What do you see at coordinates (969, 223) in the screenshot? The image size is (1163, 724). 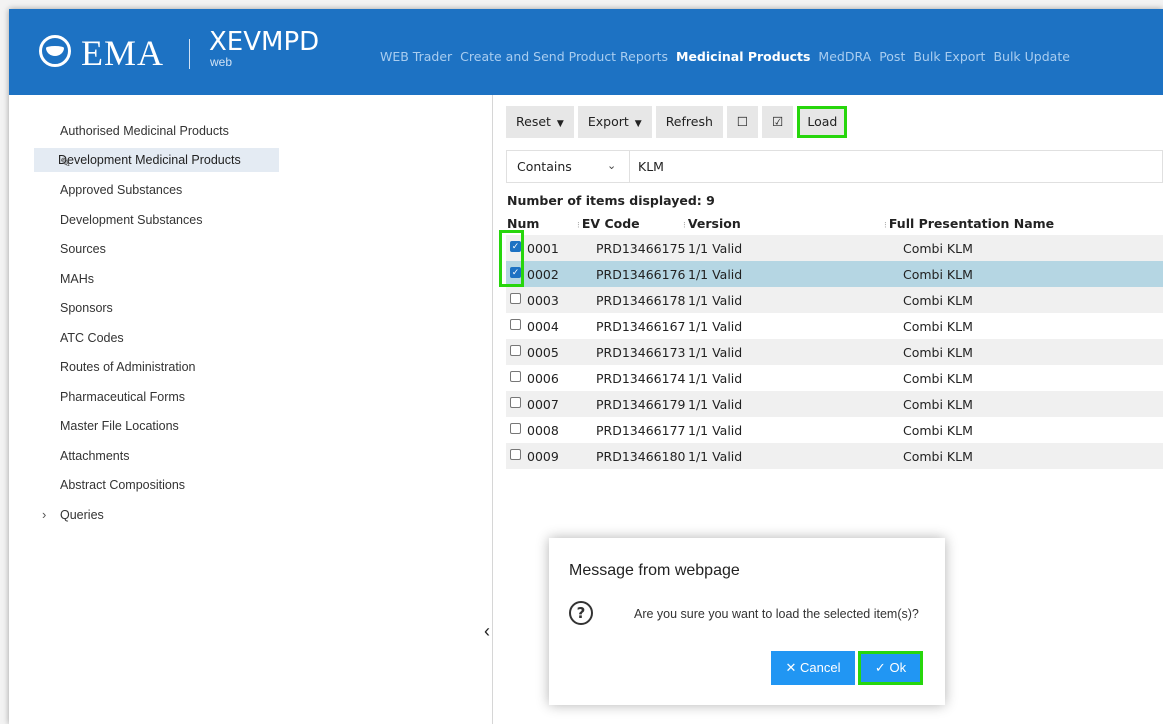 I see `column-header-full-name: ⁝ Full Presentation Name` at bounding box center [969, 223].